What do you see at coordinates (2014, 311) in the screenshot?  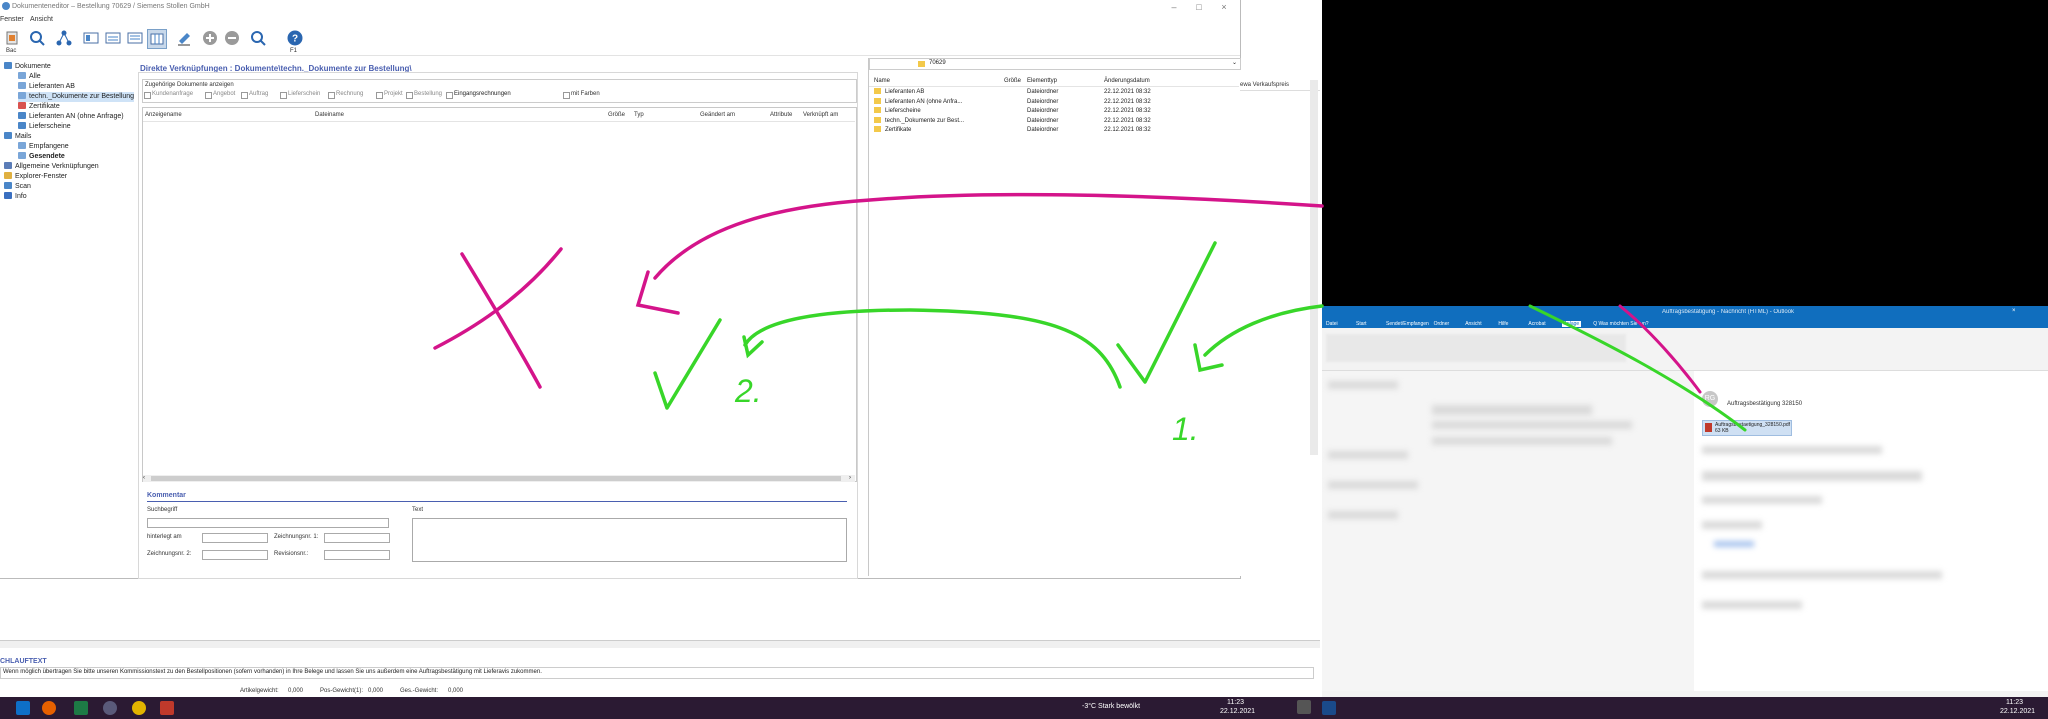 I see `outlook-close-icon: ×` at bounding box center [2014, 311].